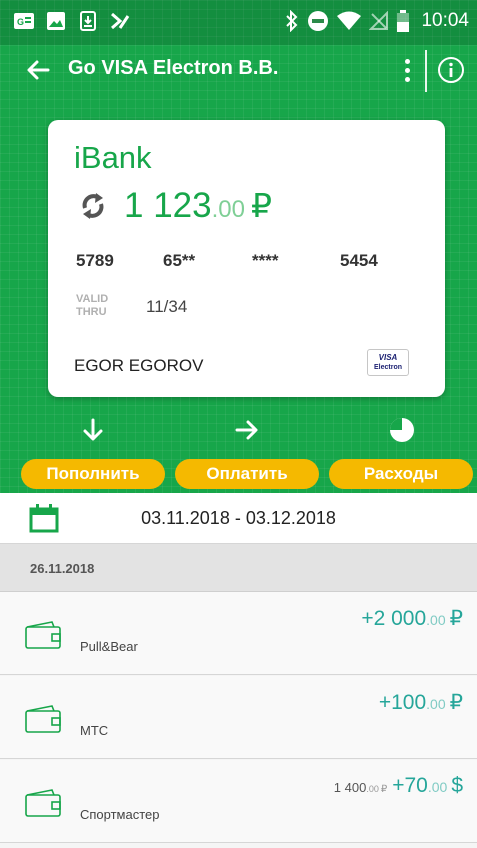 The image size is (477, 848). I want to click on top-up-button: Пополнить, so click(93, 474).